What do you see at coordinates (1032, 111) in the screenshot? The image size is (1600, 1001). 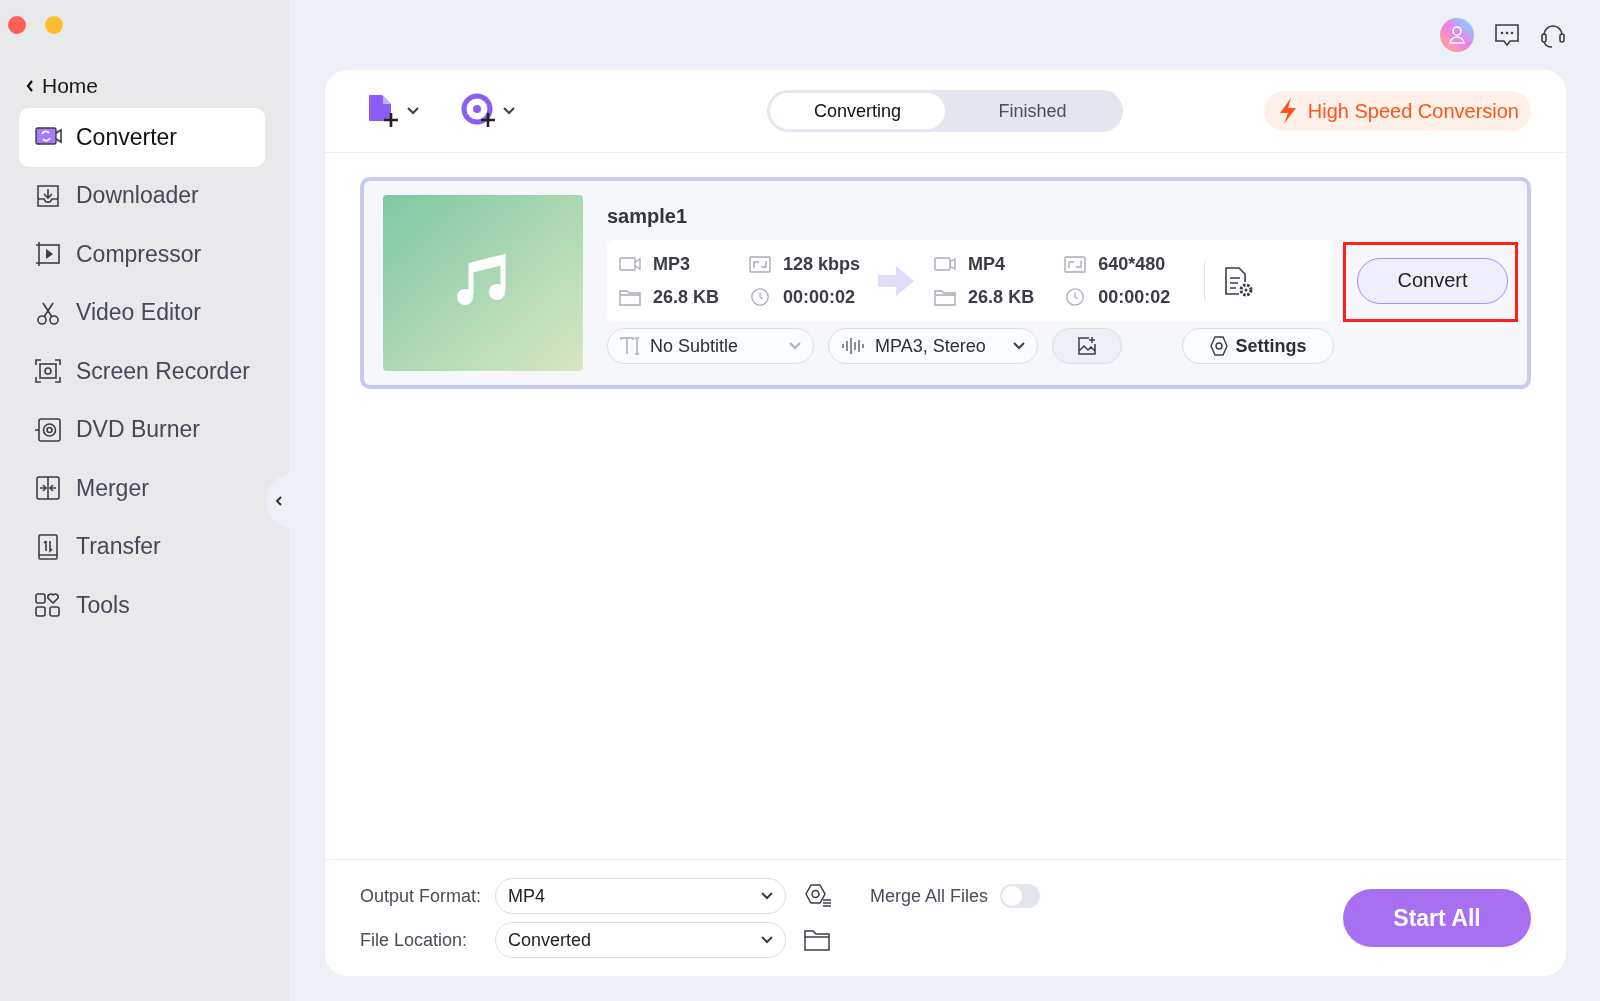 I see `tab: Finished` at bounding box center [1032, 111].